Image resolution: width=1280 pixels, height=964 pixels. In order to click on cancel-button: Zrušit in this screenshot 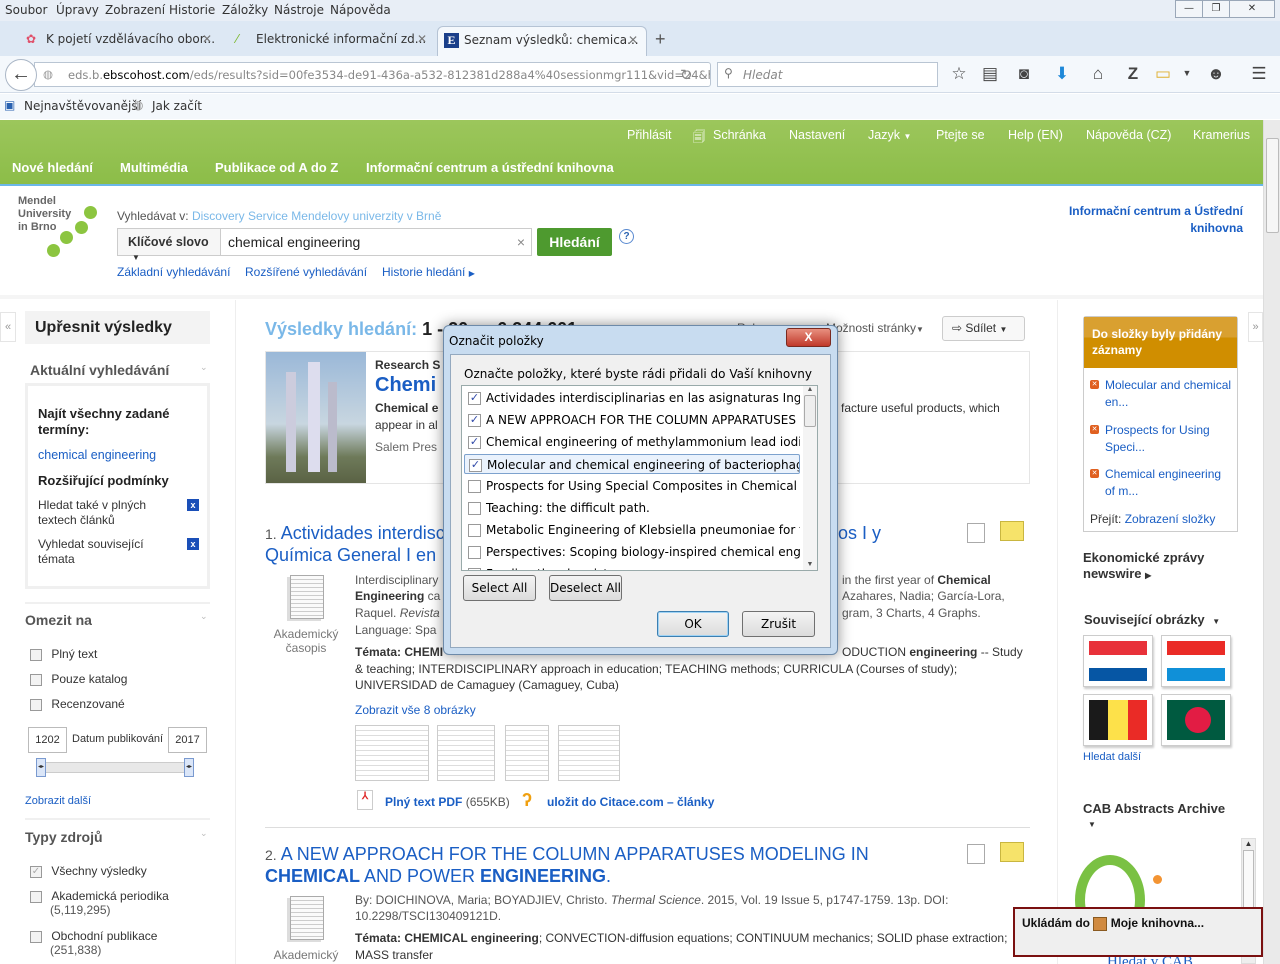, I will do `click(778, 624)`.